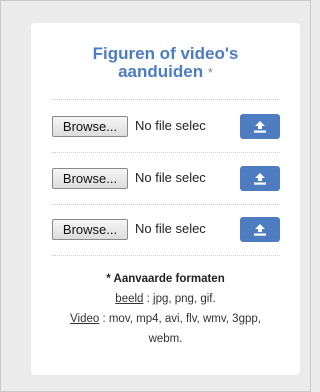  I want to click on image-label: beeld, so click(129, 299).